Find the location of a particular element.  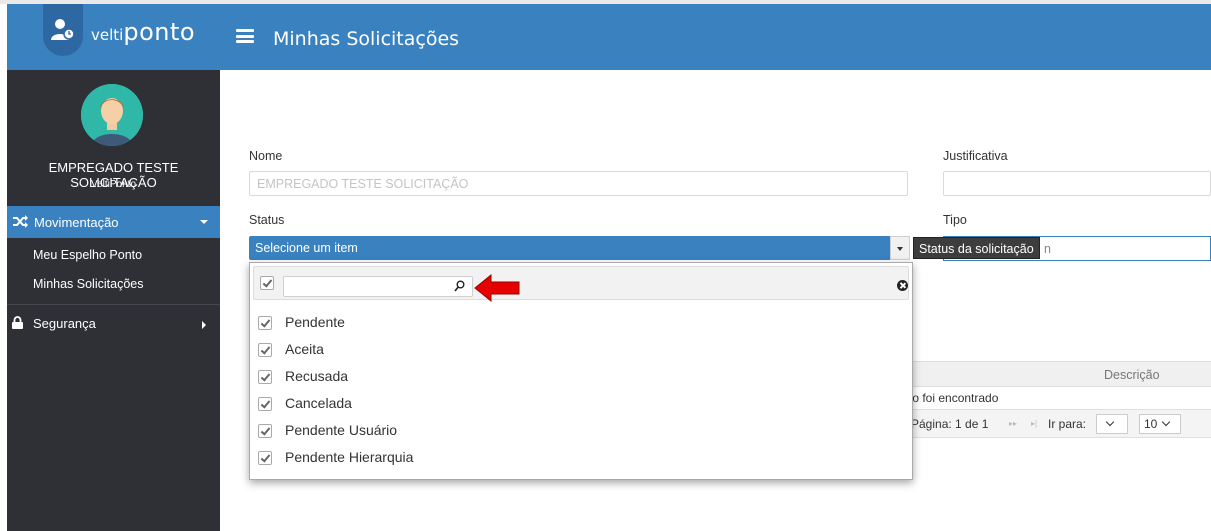

pager: Página: 1 de 1 ▸▸ ▸| Ir para: 10 is located at coordinates (1058, 423).